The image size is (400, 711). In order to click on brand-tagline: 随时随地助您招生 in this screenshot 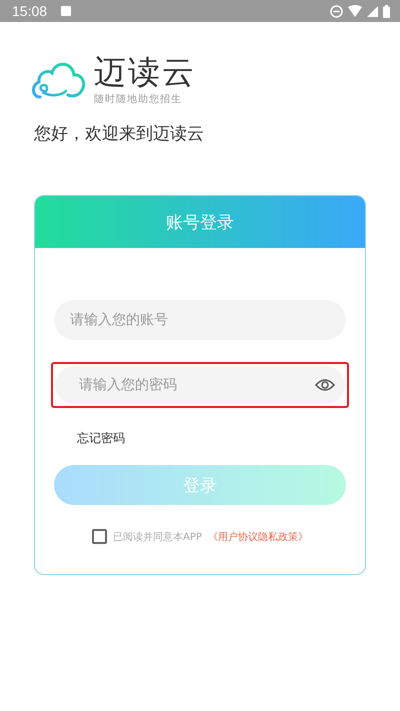, I will do `click(138, 99)`.